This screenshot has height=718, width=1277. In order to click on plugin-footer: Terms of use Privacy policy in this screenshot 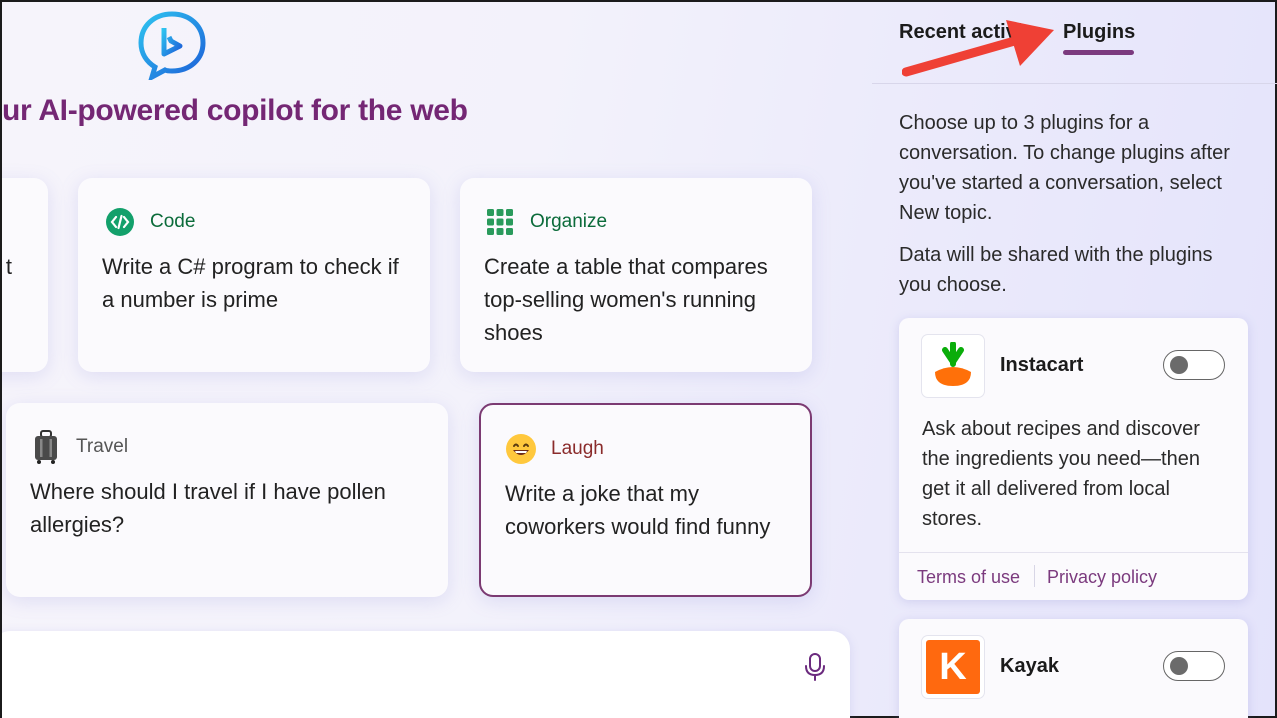, I will do `click(1073, 576)`.